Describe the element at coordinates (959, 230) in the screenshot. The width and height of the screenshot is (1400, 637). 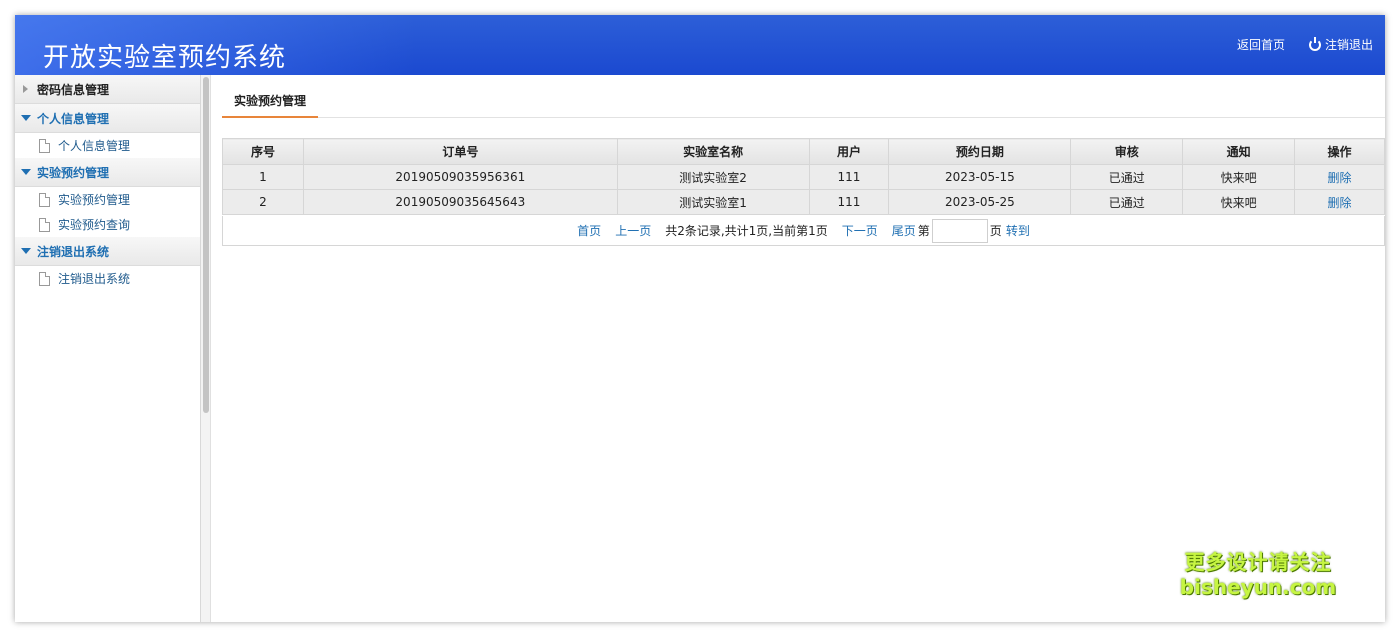
I see `page-number-input` at that location.